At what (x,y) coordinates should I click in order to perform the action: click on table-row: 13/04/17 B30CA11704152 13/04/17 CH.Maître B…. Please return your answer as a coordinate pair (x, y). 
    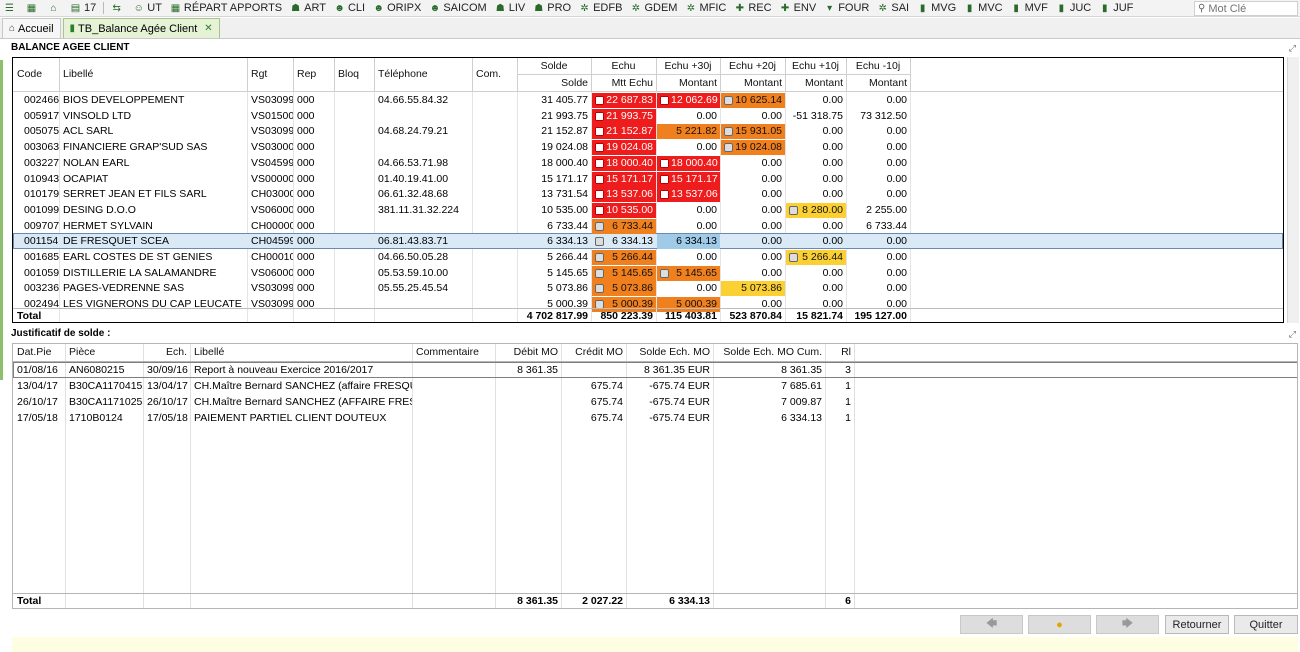
    Looking at the image, I should click on (655, 386).